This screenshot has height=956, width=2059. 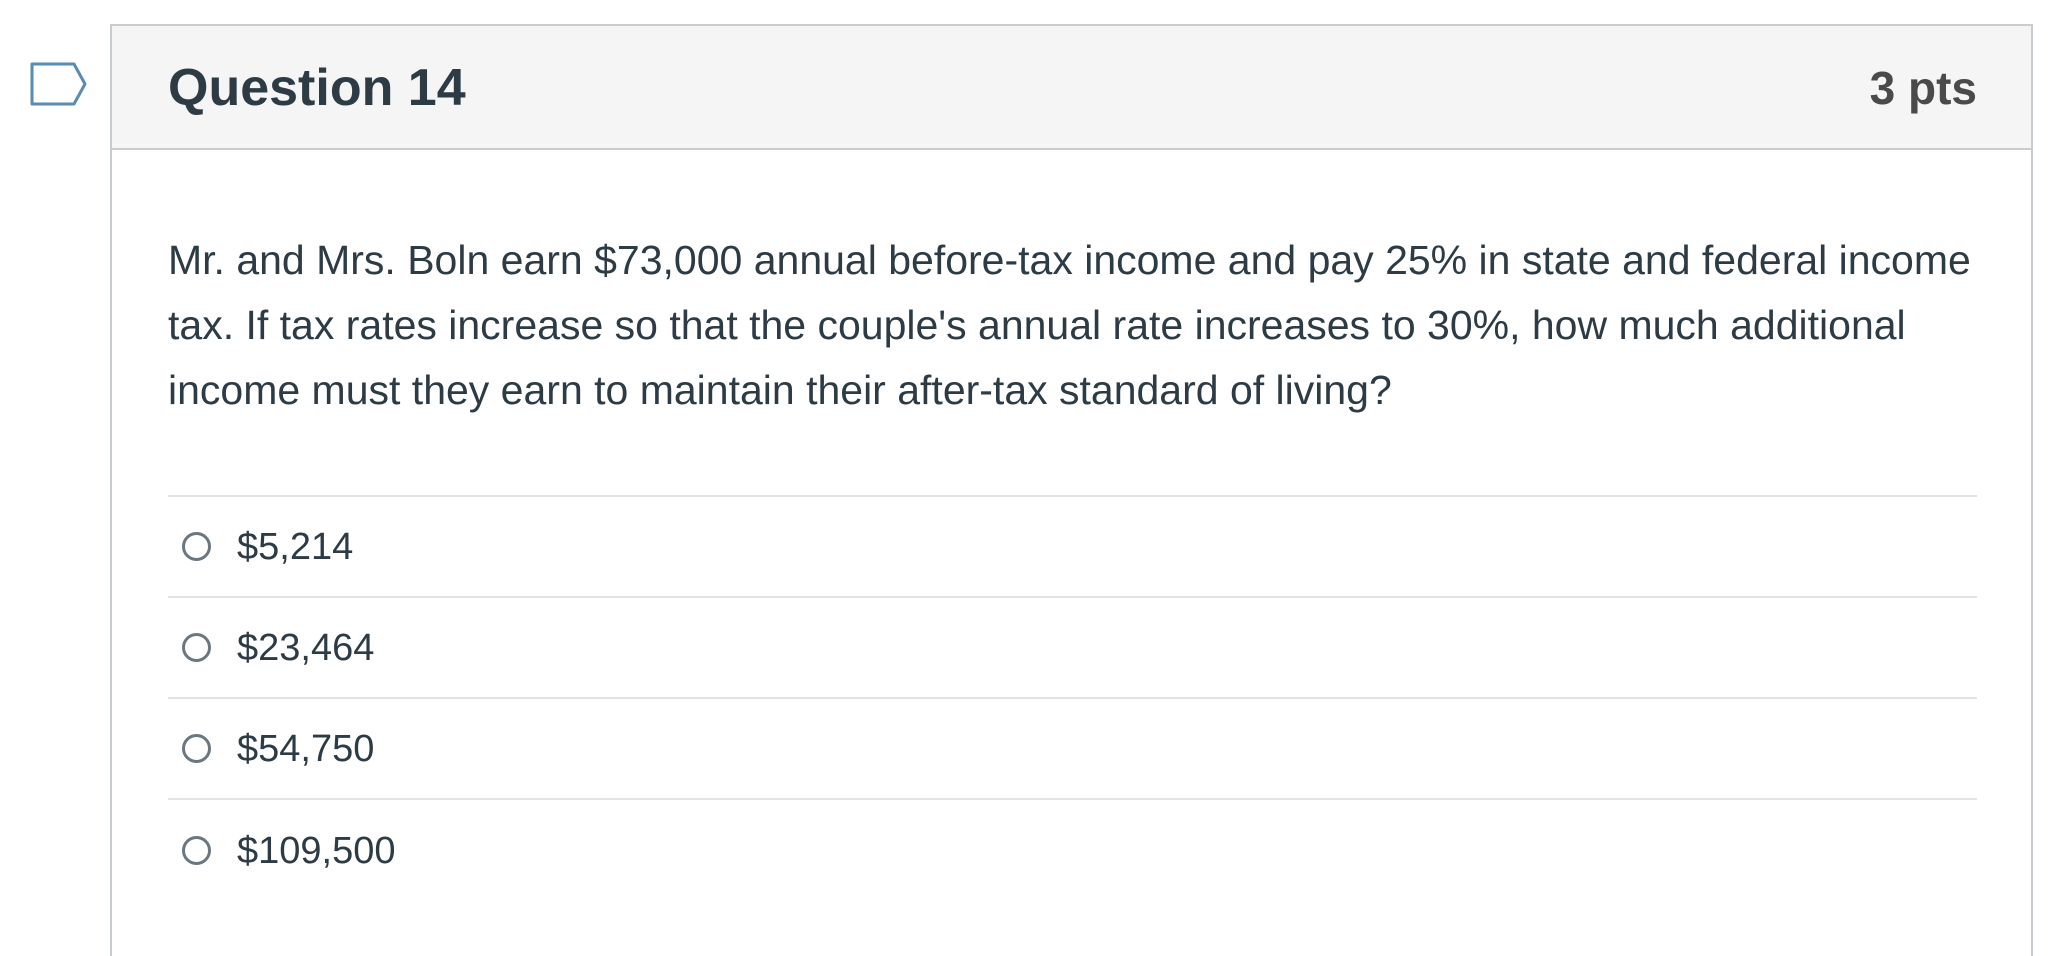 I want to click on question-title: Question 14, so click(x=317, y=88).